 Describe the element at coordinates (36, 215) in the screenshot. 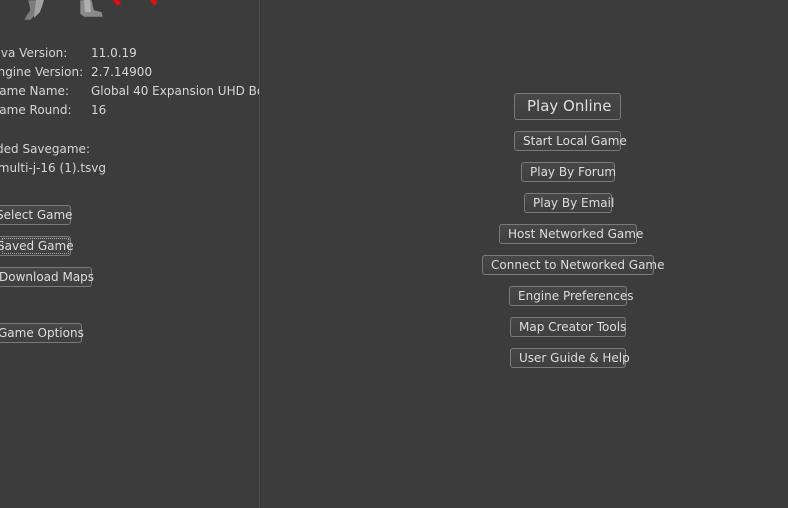

I see `select-game-button: Select Game` at that location.